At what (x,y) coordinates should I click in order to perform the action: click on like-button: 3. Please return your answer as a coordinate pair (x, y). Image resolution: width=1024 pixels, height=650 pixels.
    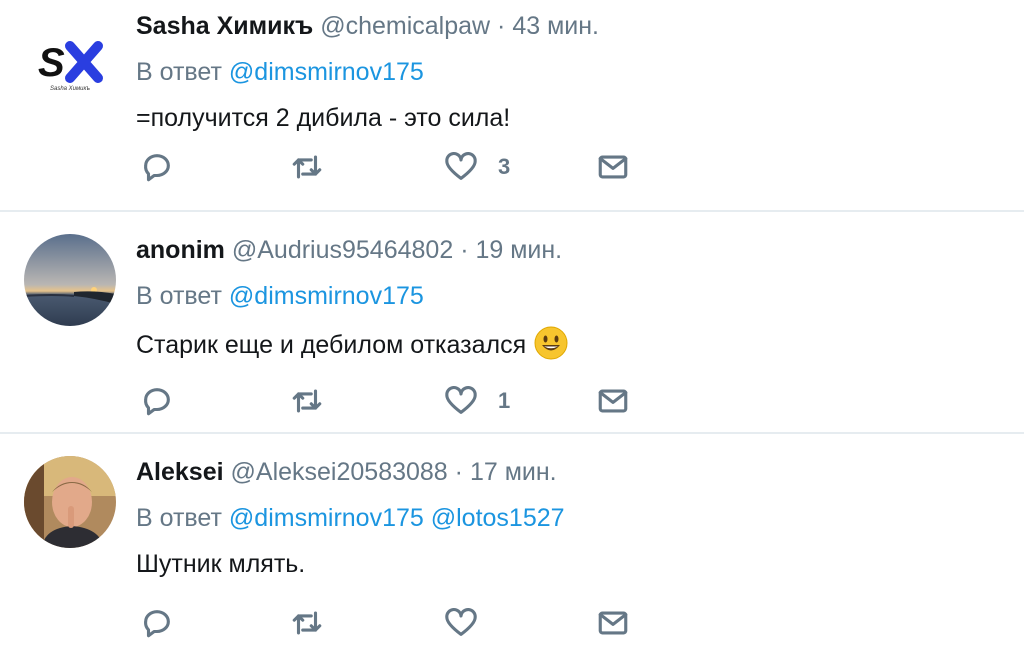
    Looking at the image, I should click on (477, 167).